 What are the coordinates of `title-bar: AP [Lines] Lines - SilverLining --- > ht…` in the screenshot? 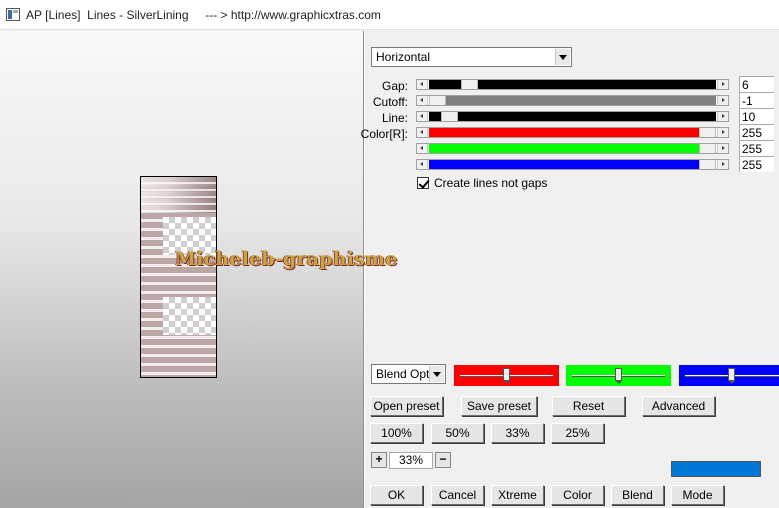 It's located at (389, 15).